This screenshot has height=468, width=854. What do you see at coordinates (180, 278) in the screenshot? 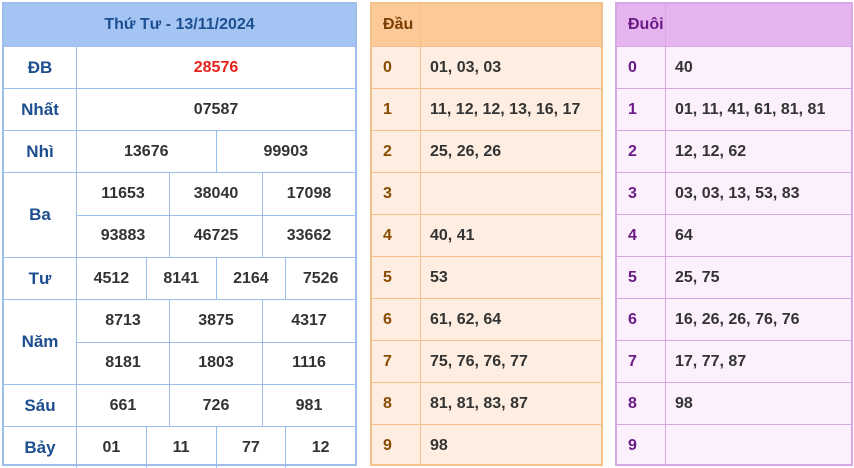
I see `prize-number: 8141` at bounding box center [180, 278].